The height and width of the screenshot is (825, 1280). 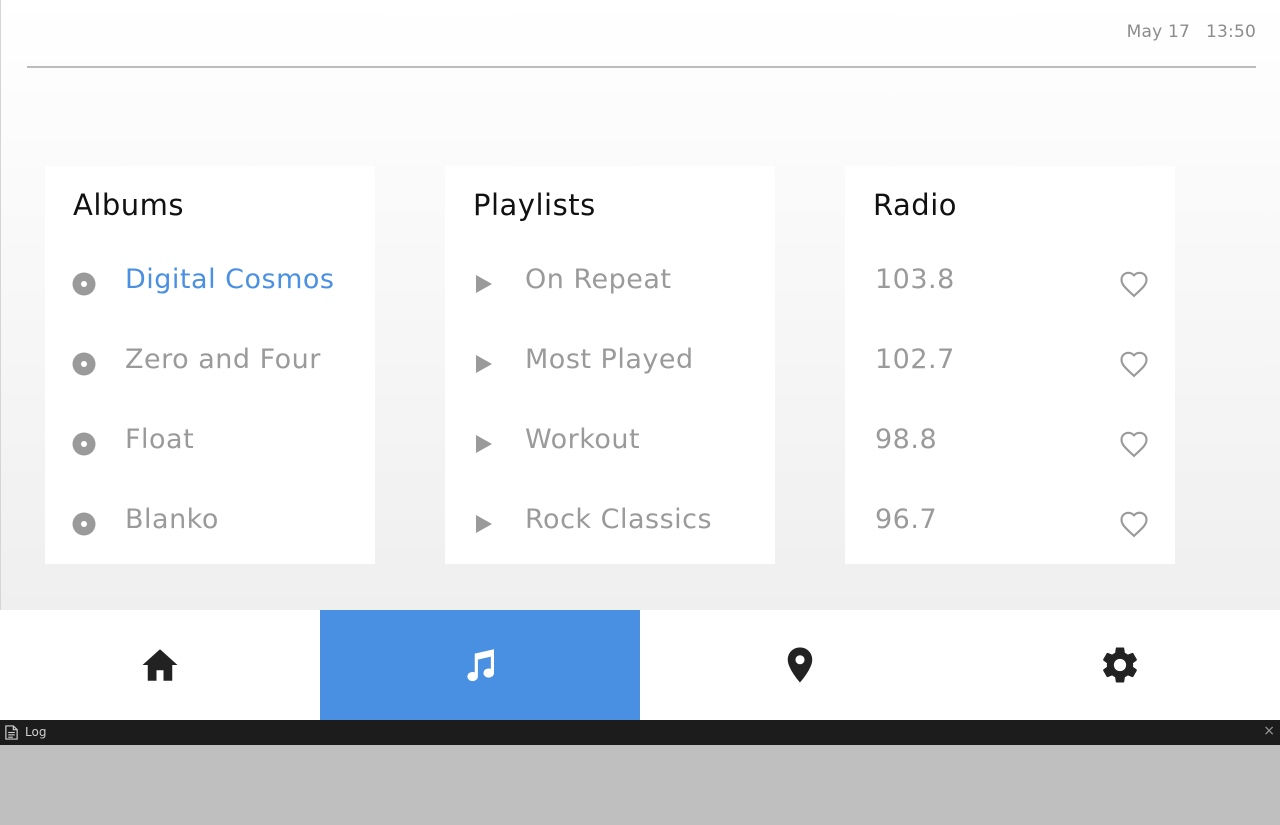 I want to click on radio-station-item: 102.7, so click(x=1010, y=364).